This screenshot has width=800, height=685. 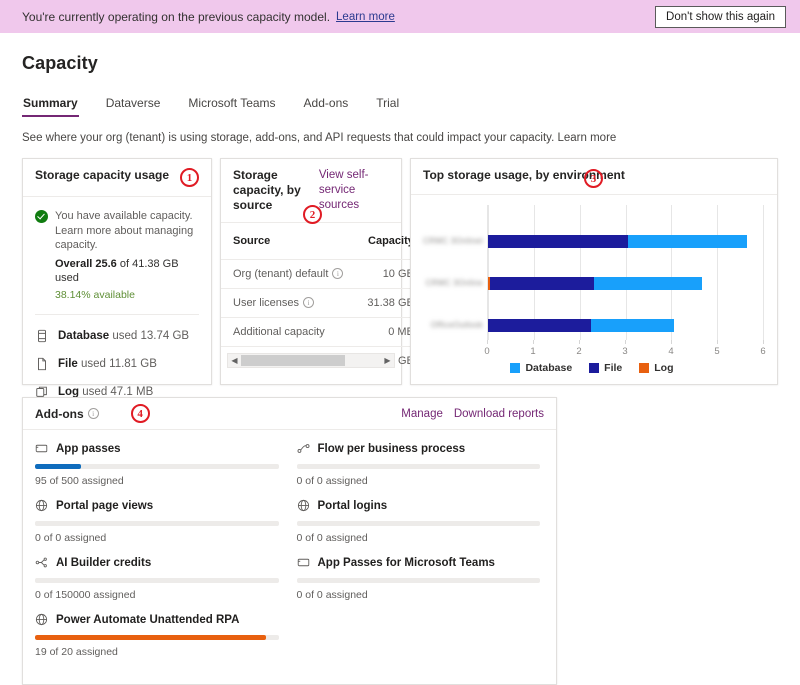 What do you see at coordinates (418, 527) in the screenshot?
I see `add-on-item: Portal logins 0 of 0 assigned` at bounding box center [418, 527].